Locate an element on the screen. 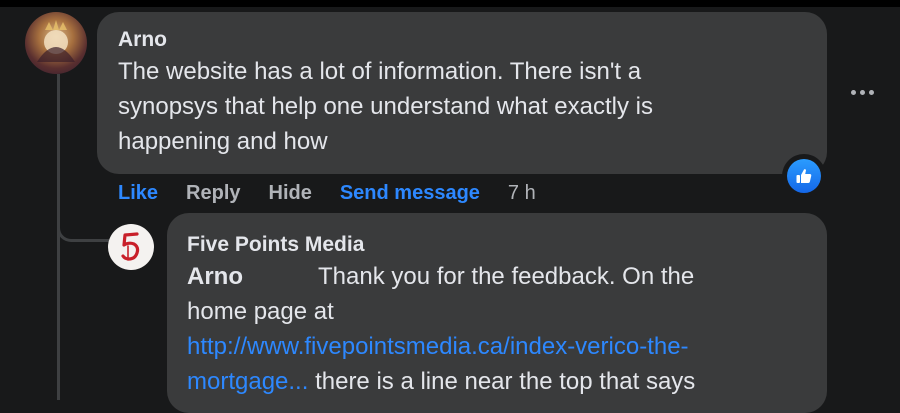  like-button: Like is located at coordinates (138, 193).